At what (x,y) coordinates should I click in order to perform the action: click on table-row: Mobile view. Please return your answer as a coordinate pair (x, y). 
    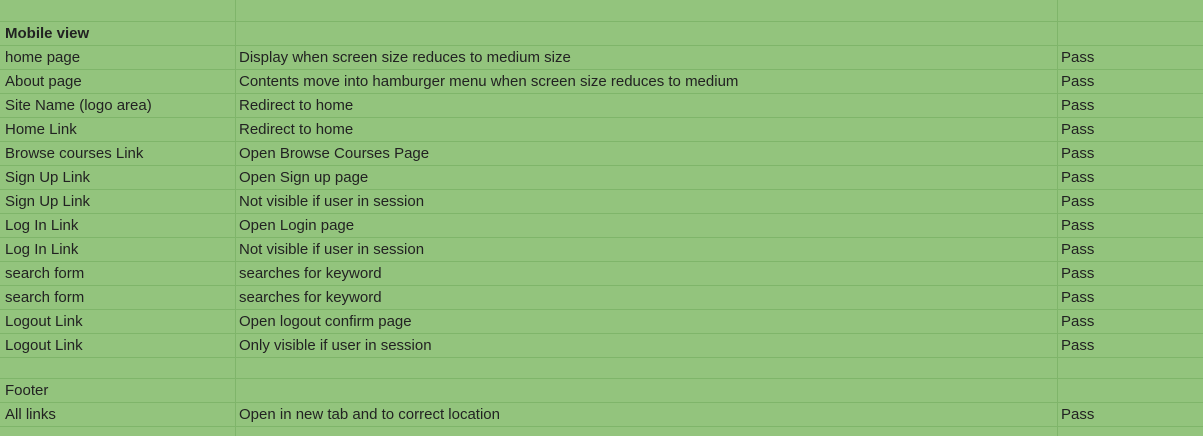
    Looking at the image, I should click on (601, 34).